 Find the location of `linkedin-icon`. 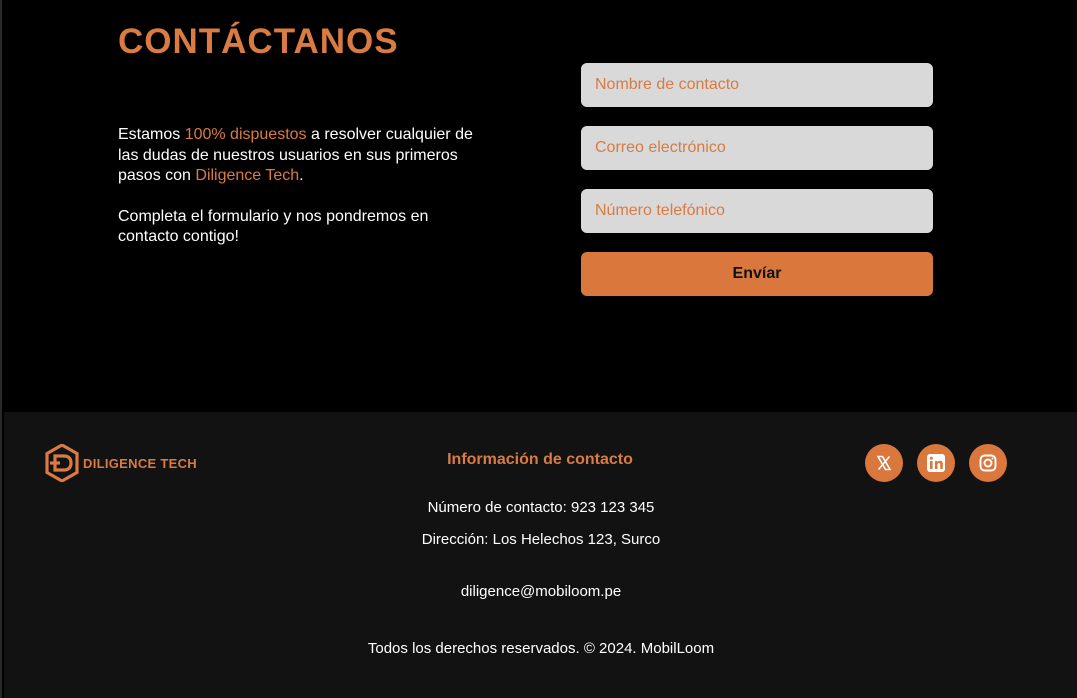

linkedin-icon is located at coordinates (936, 463).